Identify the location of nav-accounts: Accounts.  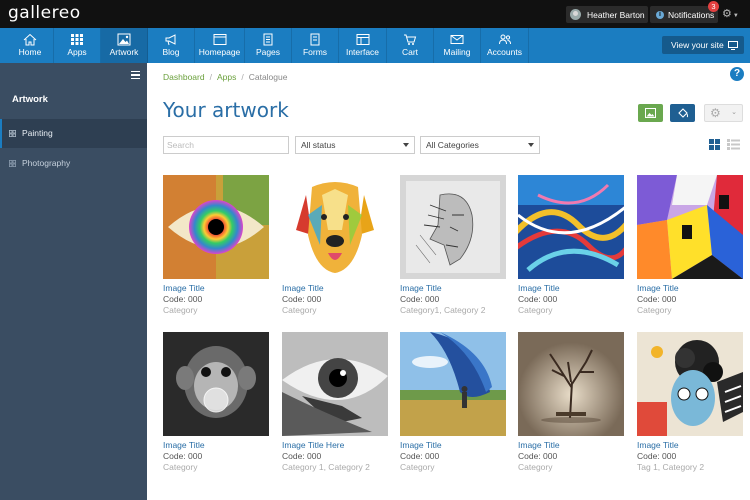
(505, 45).